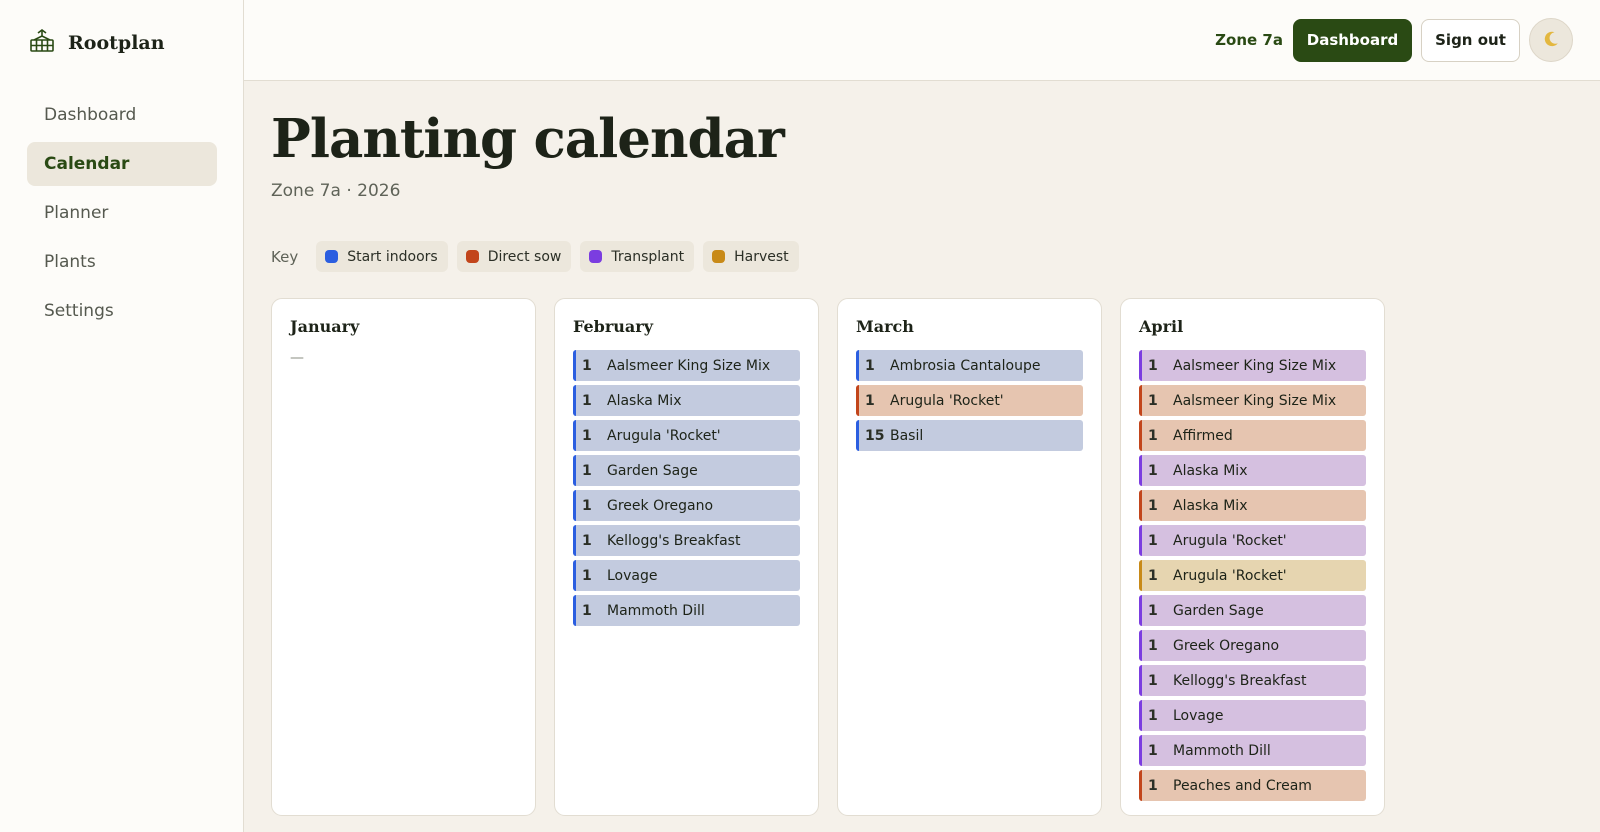 The image size is (1600, 832). What do you see at coordinates (122, 213) in the screenshot?
I see `sidebar-item-planner: Planner` at bounding box center [122, 213].